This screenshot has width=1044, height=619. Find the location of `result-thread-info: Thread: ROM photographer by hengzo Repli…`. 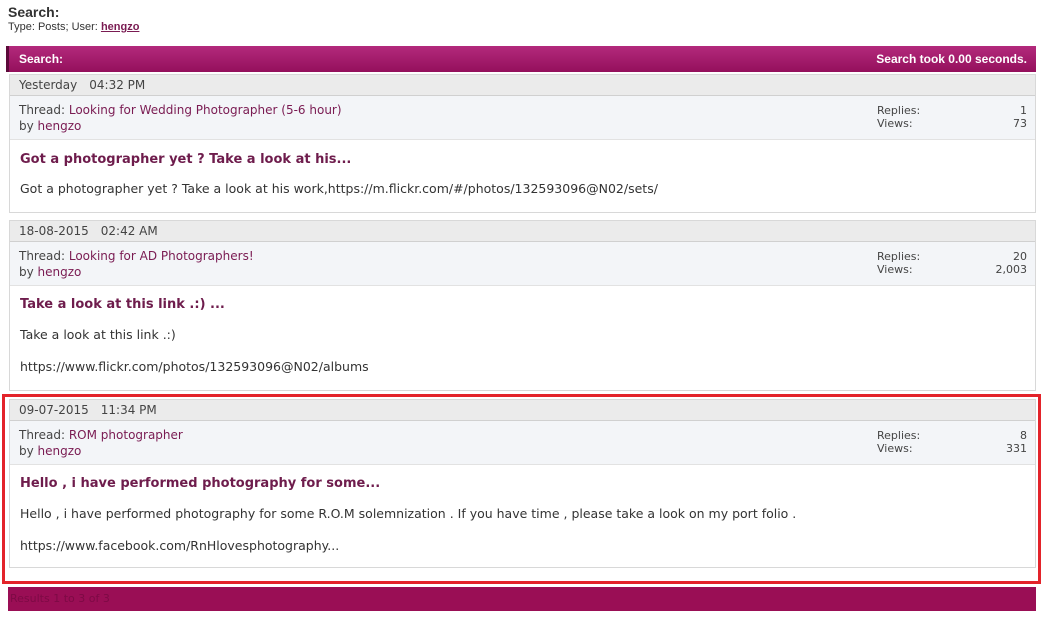

result-thread-info: Thread: ROM photographer by hengzo Repli… is located at coordinates (522, 443).